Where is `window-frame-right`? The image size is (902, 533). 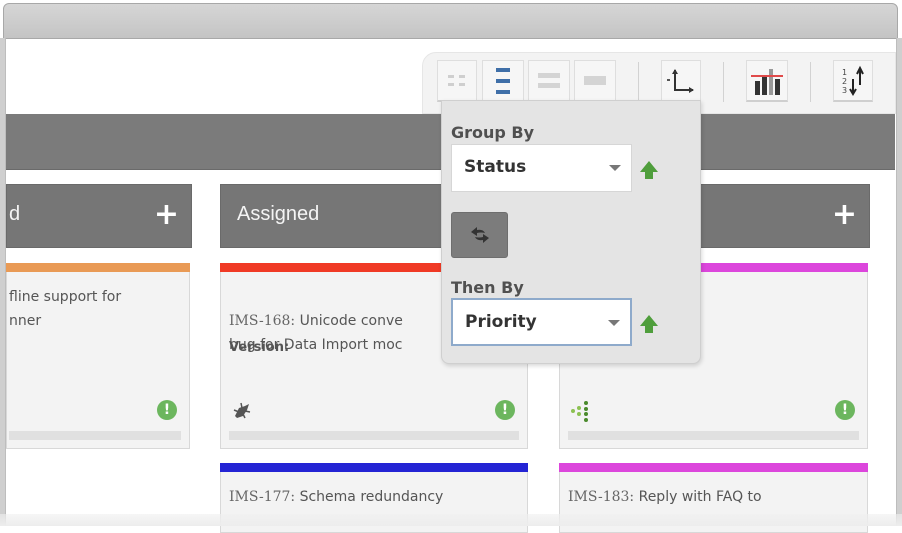 window-frame-right is located at coordinates (899, 282).